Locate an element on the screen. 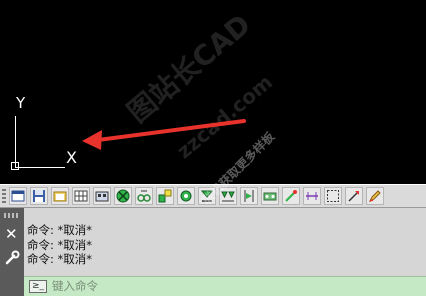  grid-icon is located at coordinates (81, 196).